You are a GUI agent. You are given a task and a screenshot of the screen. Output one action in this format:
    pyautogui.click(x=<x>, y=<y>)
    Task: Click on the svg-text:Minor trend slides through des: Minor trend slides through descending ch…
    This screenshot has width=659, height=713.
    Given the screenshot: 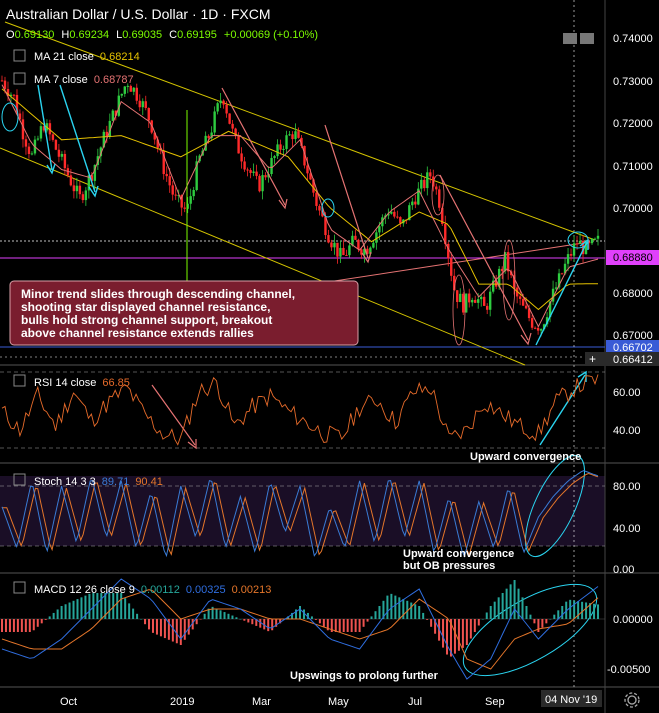 What is the action you would take?
    pyautogui.click(x=158, y=294)
    